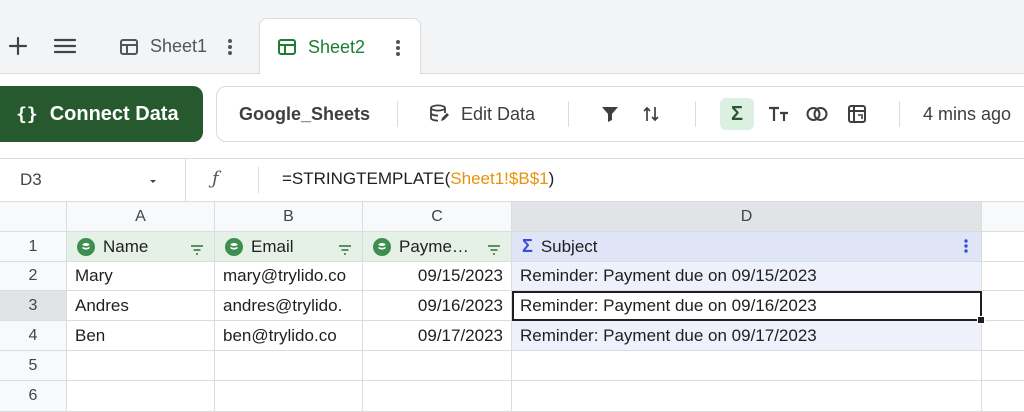 The image size is (1024, 412). Describe the element at coordinates (141, 217) in the screenshot. I see `column-header-a: A` at that location.